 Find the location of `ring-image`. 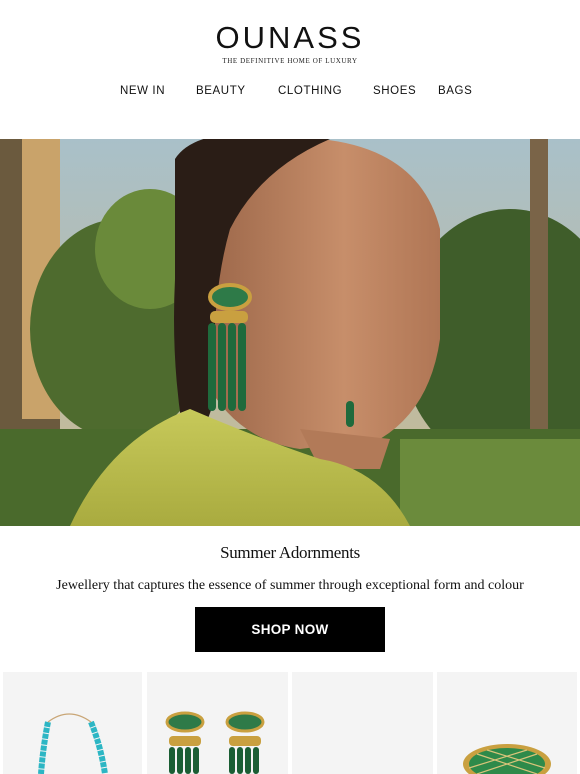

ring-image is located at coordinates (507, 759).